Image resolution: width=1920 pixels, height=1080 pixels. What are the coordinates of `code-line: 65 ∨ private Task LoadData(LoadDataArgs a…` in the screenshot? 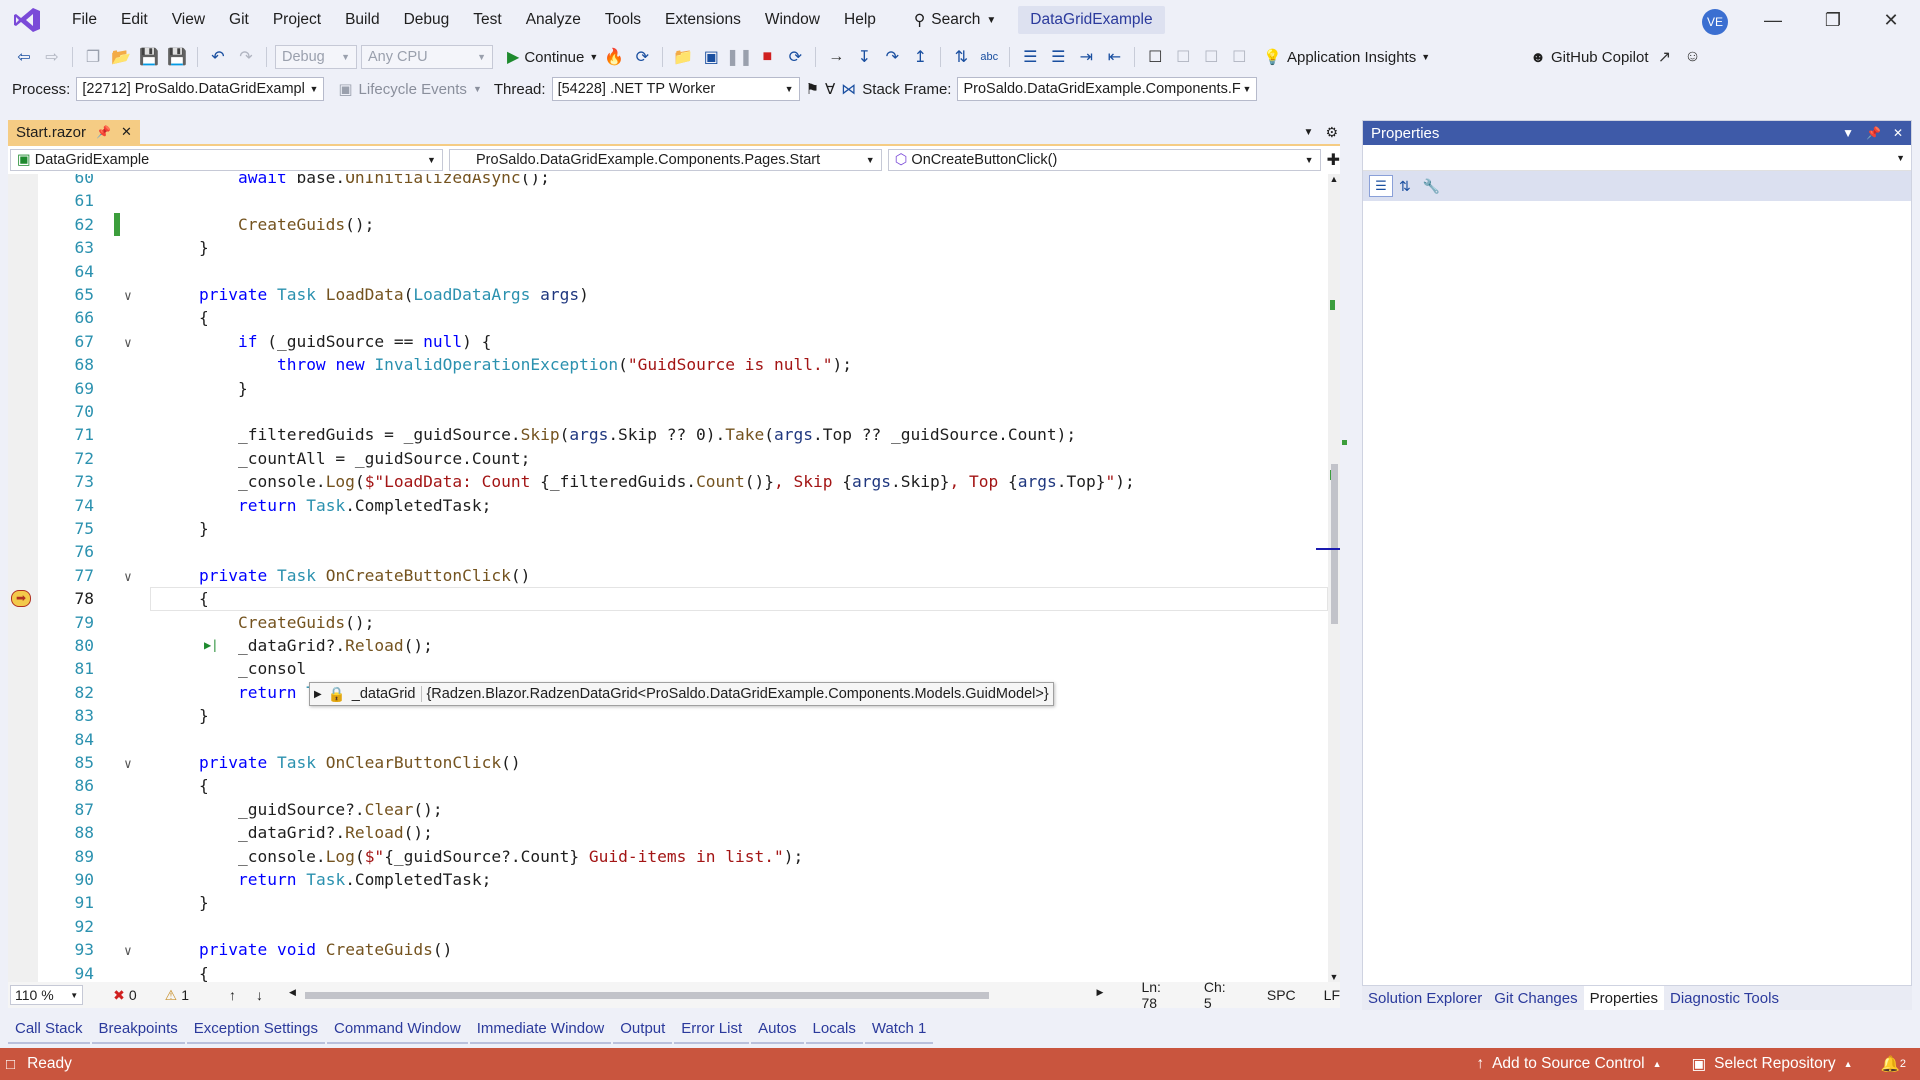 It's located at (668, 294).